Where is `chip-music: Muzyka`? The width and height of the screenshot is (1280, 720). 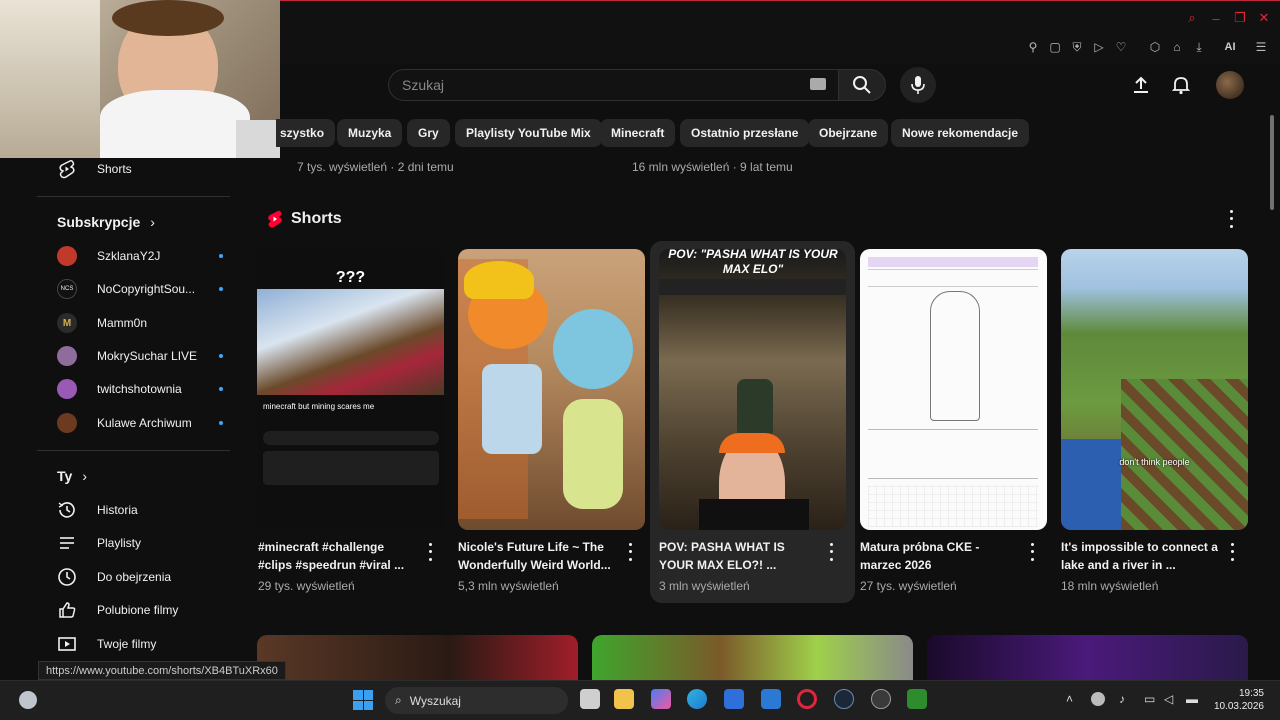
chip-music: Muzyka is located at coordinates (370, 133).